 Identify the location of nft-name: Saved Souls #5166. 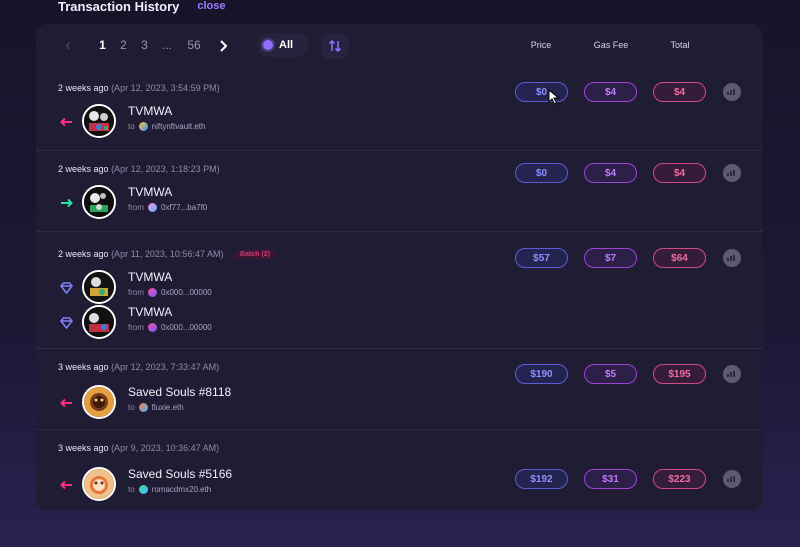
(180, 474).